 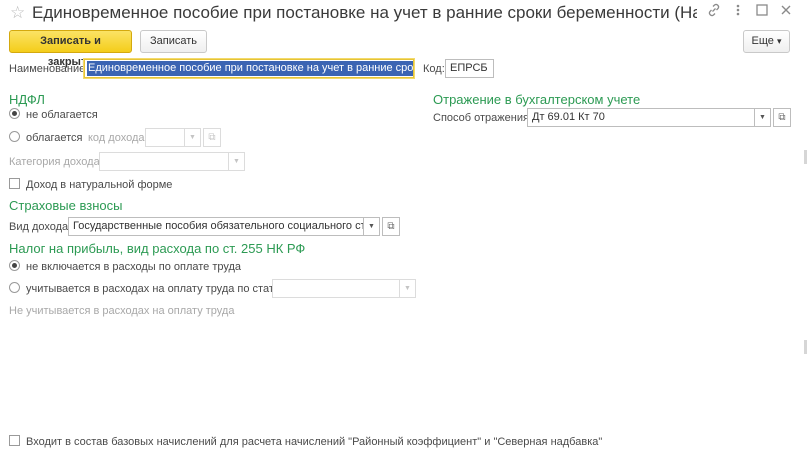 What do you see at coordinates (70, 49) in the screenshot?
I see `save-and-close-button: Записать и закрыть` at bounding box center [70, 49].